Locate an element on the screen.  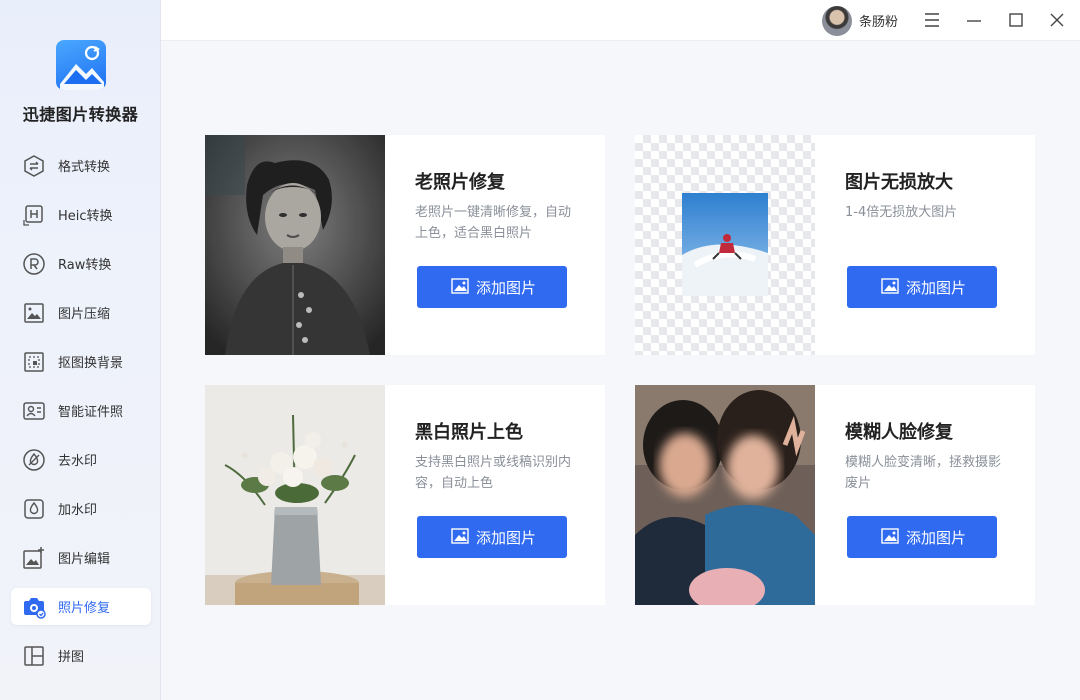
sidebar-item-label: 加水印 is located at coordinates (78, 510).